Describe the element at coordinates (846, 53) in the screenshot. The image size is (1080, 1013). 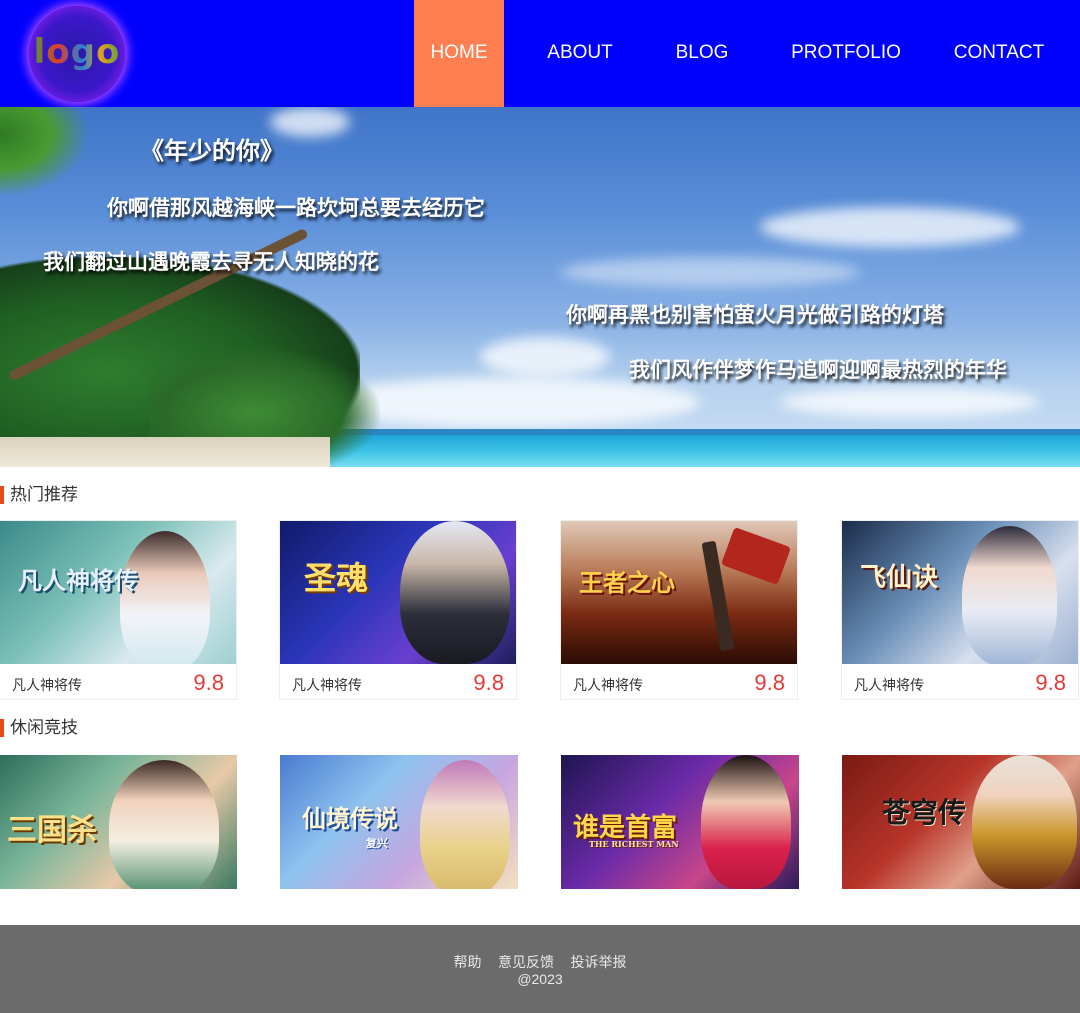
I see `nav-portfolio: PROTFOLIO` at that location.